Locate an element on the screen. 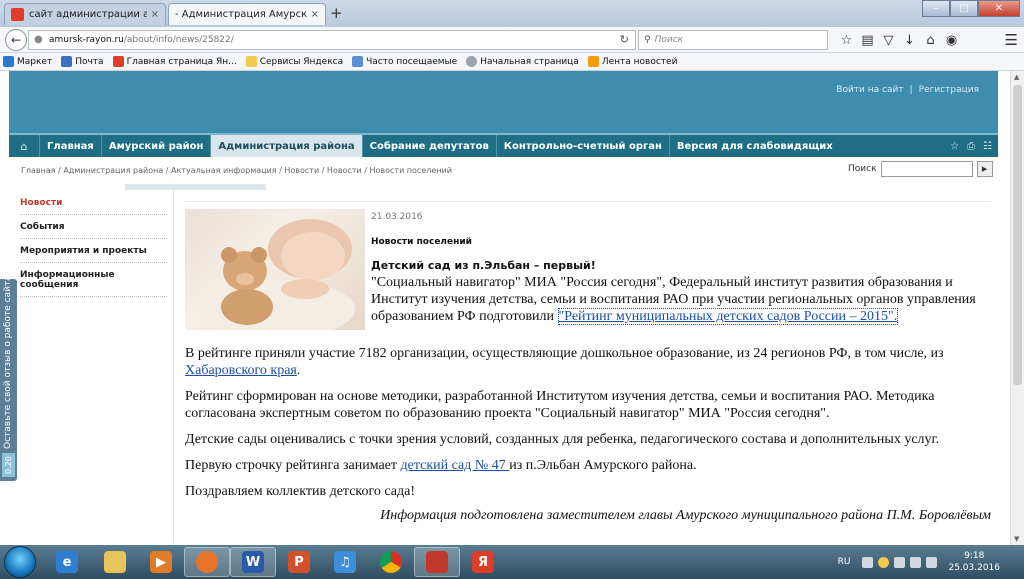  reload-icon: ↻ is located at coordinates (624, 39).